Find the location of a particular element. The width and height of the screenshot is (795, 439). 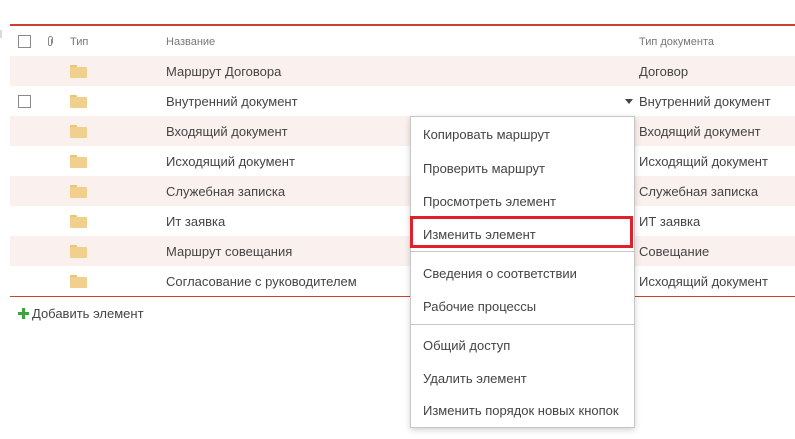

row-menu-button is located at coordinates (629, 101).